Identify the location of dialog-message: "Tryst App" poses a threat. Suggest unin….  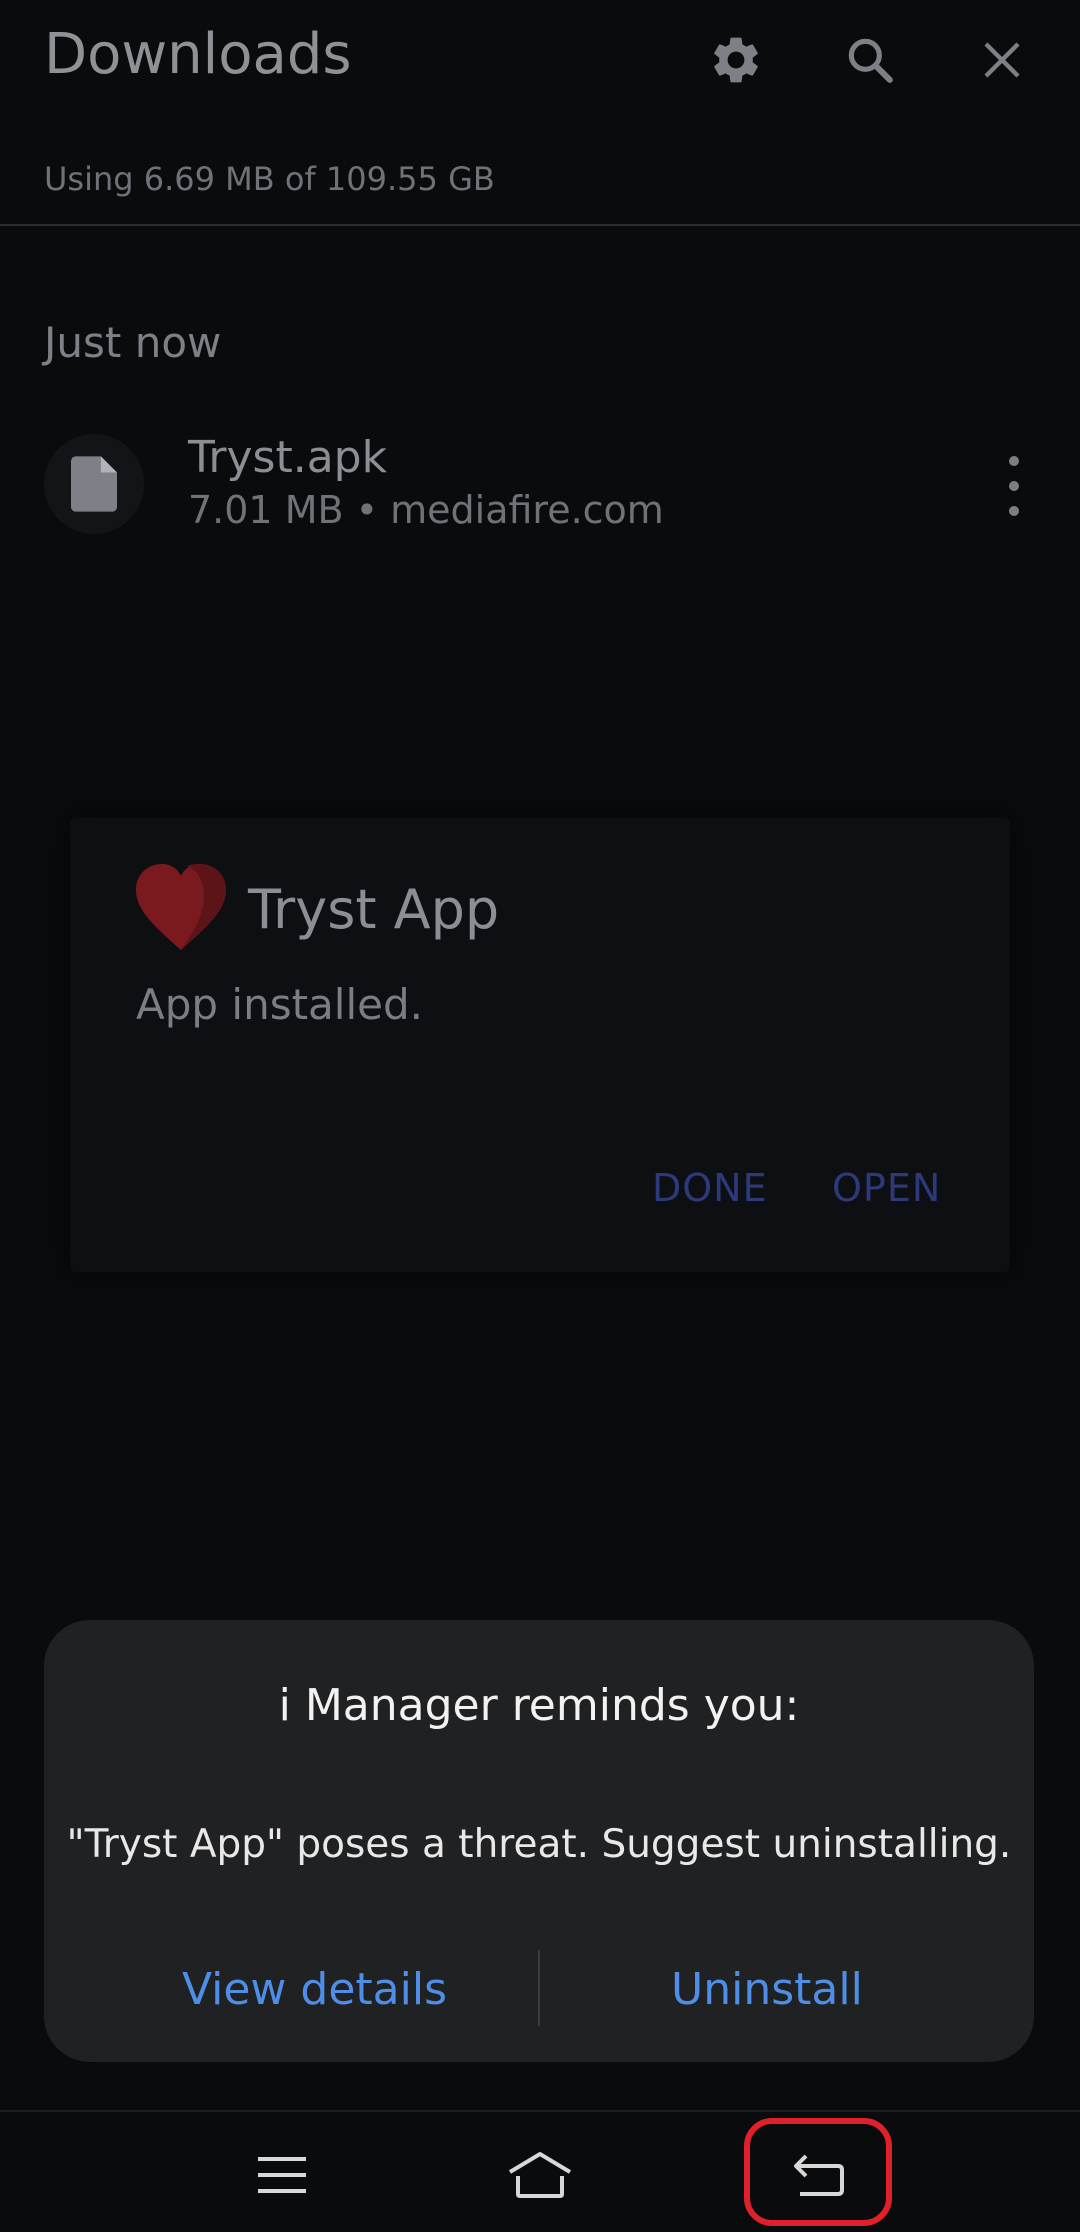
(539, 1844).